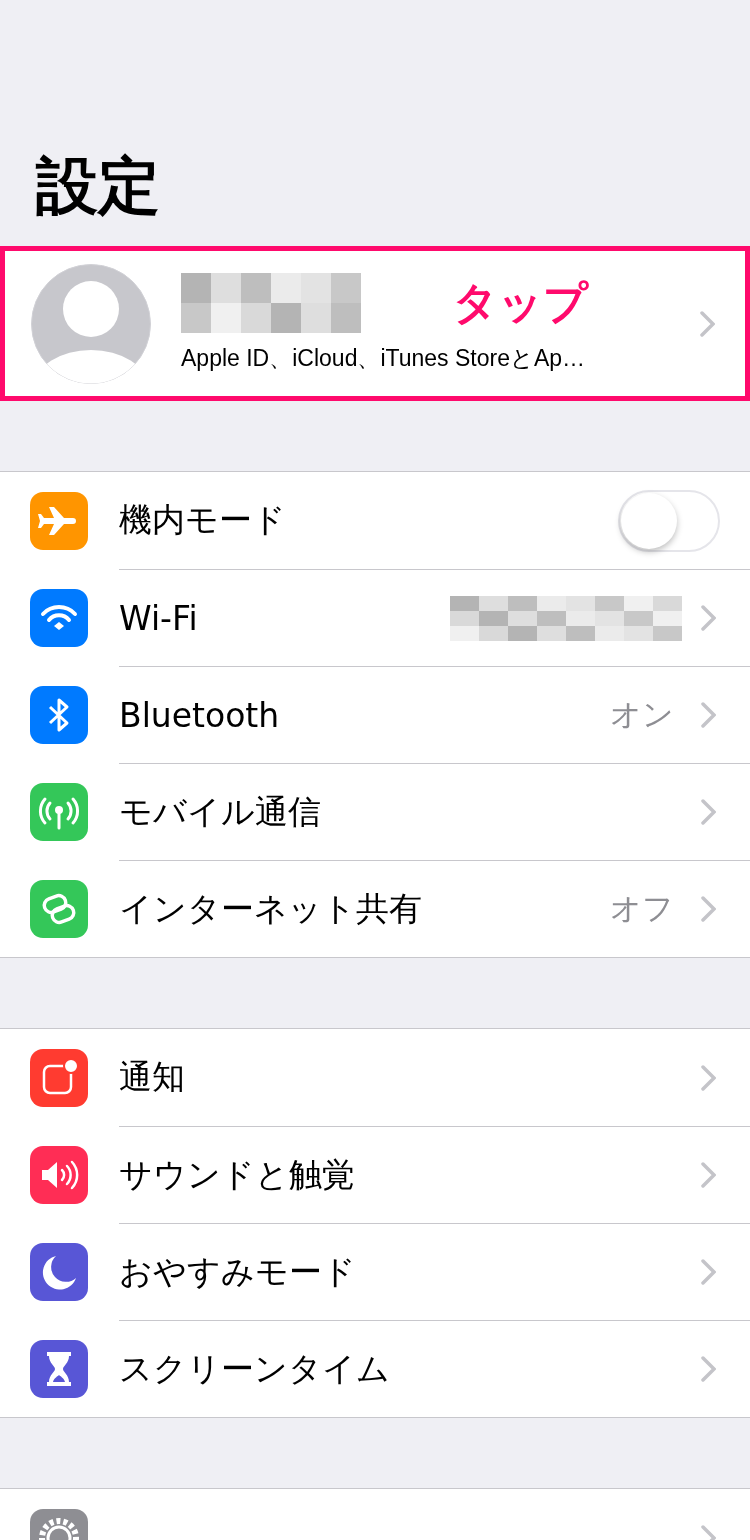 The width and height of the screenshot is (750, 1540). Describe the element at coordinates (59, 617) in the screenshot. I see `wifi-icon` at that location.